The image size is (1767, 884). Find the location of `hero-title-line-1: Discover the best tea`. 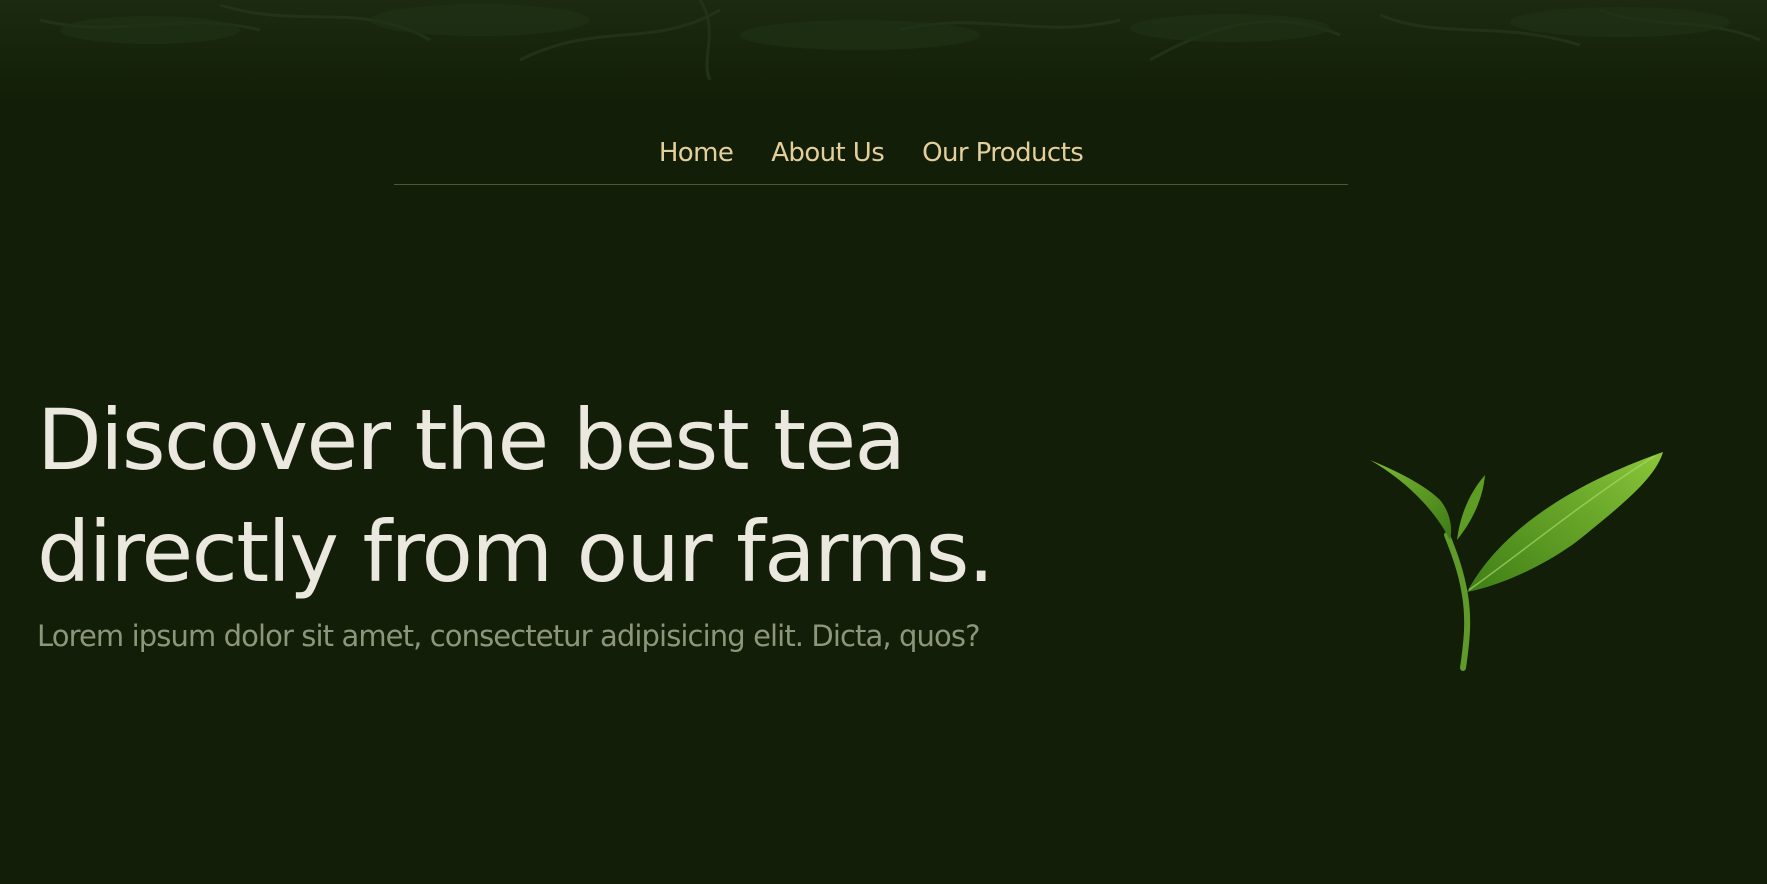

hero-title-line-1: Discover the best tea is located at coordinates (471, 440).